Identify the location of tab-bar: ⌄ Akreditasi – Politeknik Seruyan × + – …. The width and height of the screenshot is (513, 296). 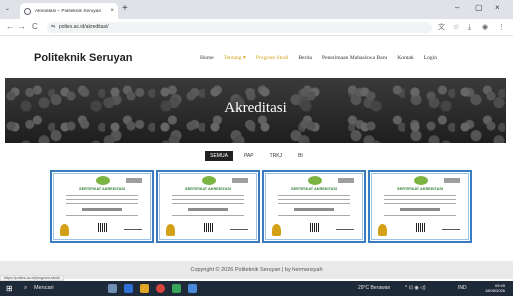
(256, 9).